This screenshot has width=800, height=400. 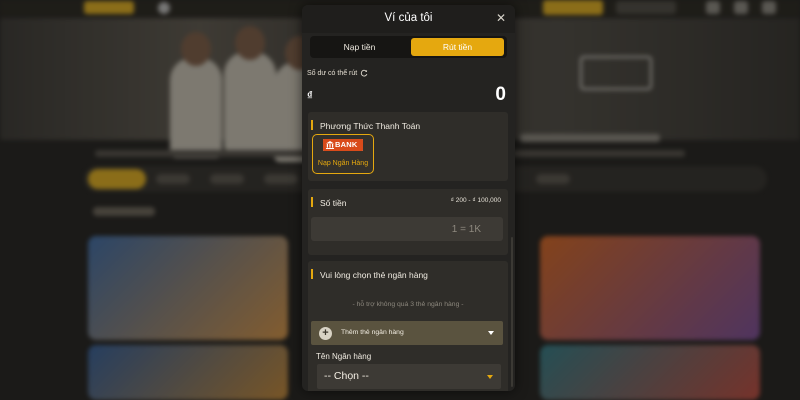 What do you see at coordinates (332, 73) in the screenshot?
I see `withdrawable-balance-label: Số dư có thể rút` at bounding box center [332, 73].